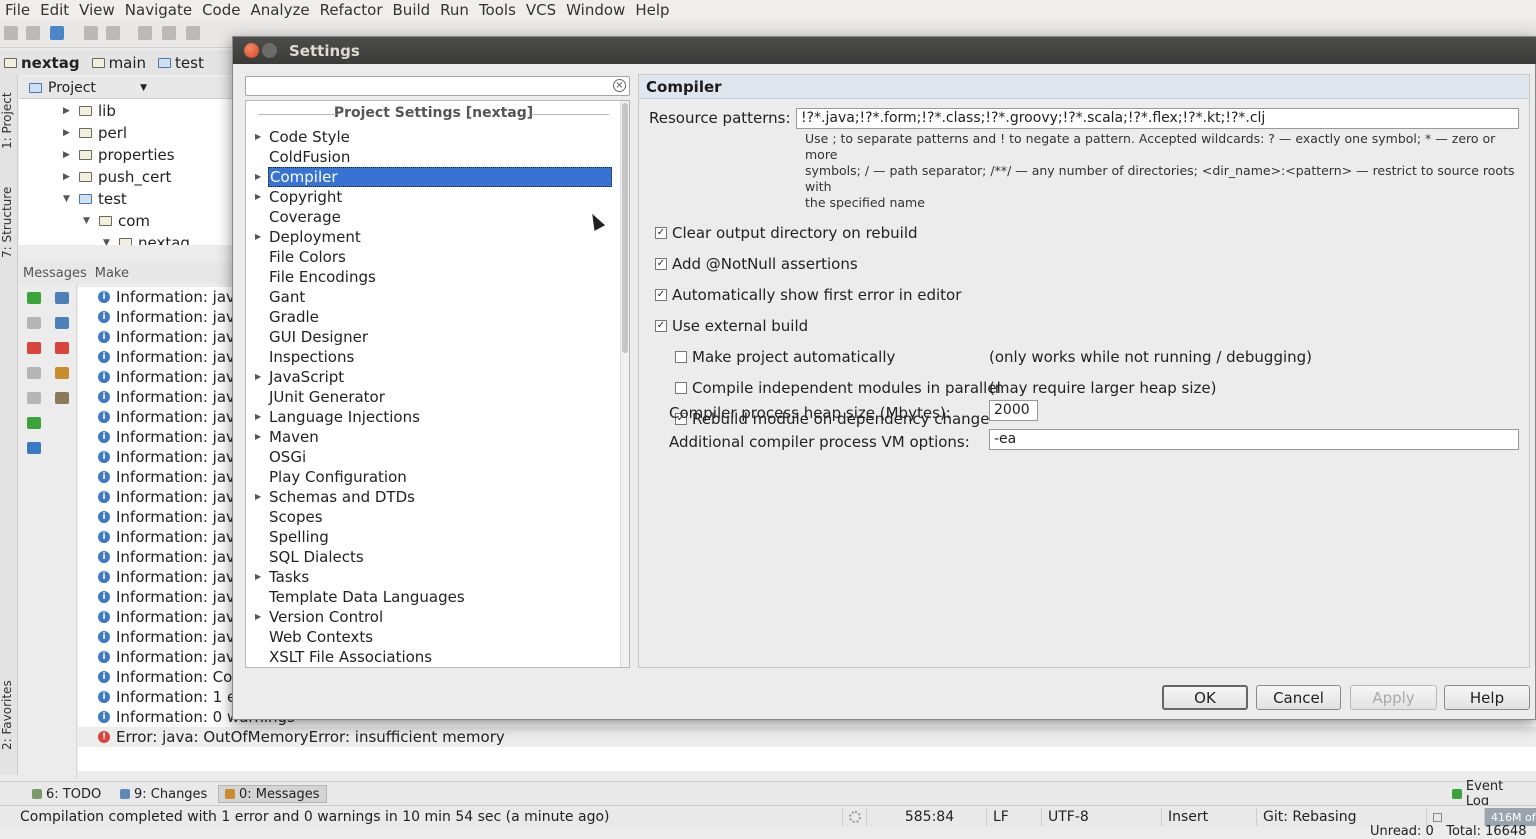 Image resolution: width=1536 pixels, height=839 pixels. What do you see at coordinates (756, 264) in the screenshot?
I see `option-checkbox: ✓ Add @NotNull assertions` at bounding box center [756, 264].